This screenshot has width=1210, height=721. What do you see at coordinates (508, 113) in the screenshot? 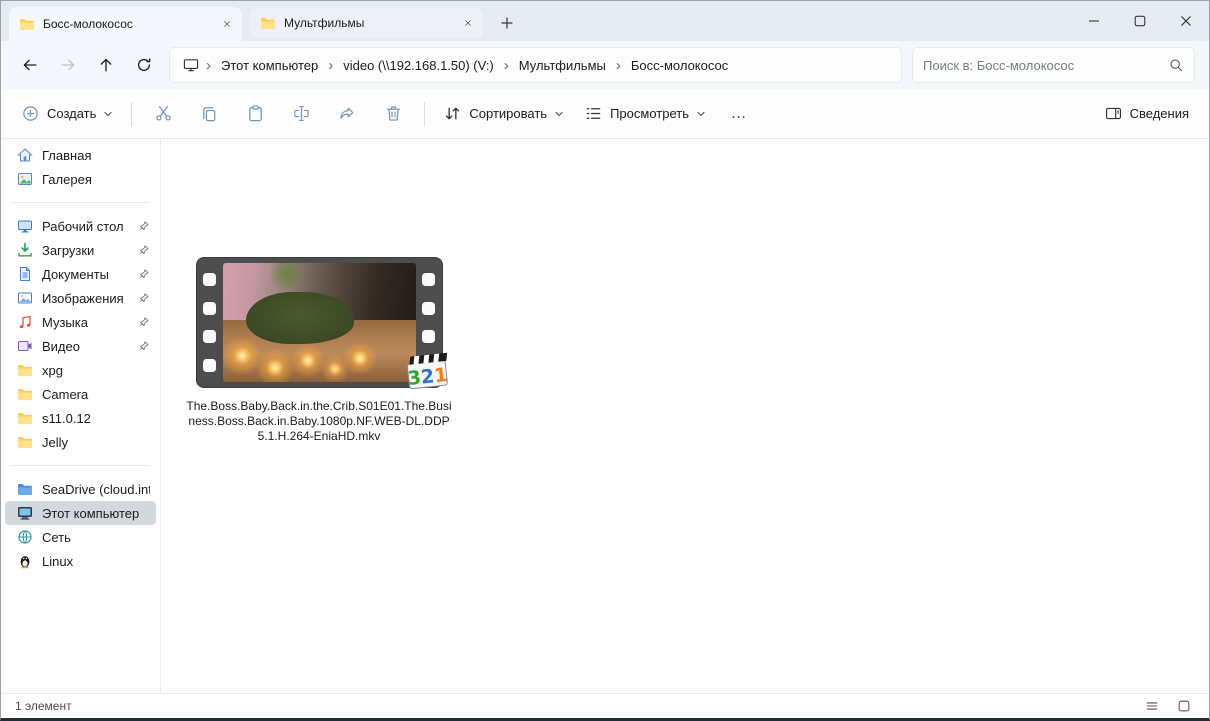
I see `sort-button-label: Сортировать` at bounding box center [508, 113].